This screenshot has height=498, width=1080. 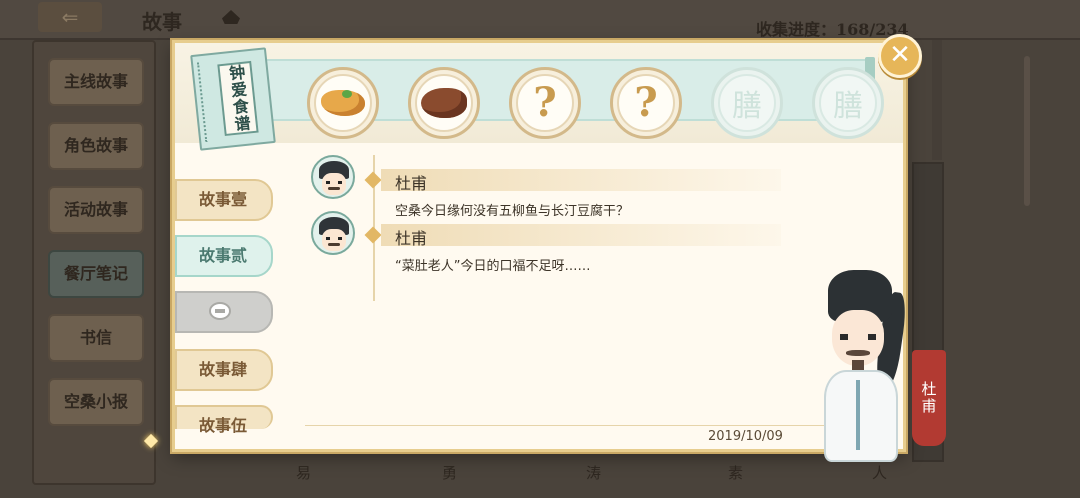 I want to click on recipe-book-icon: 钟爱食谱, so click(x=233, y=99).